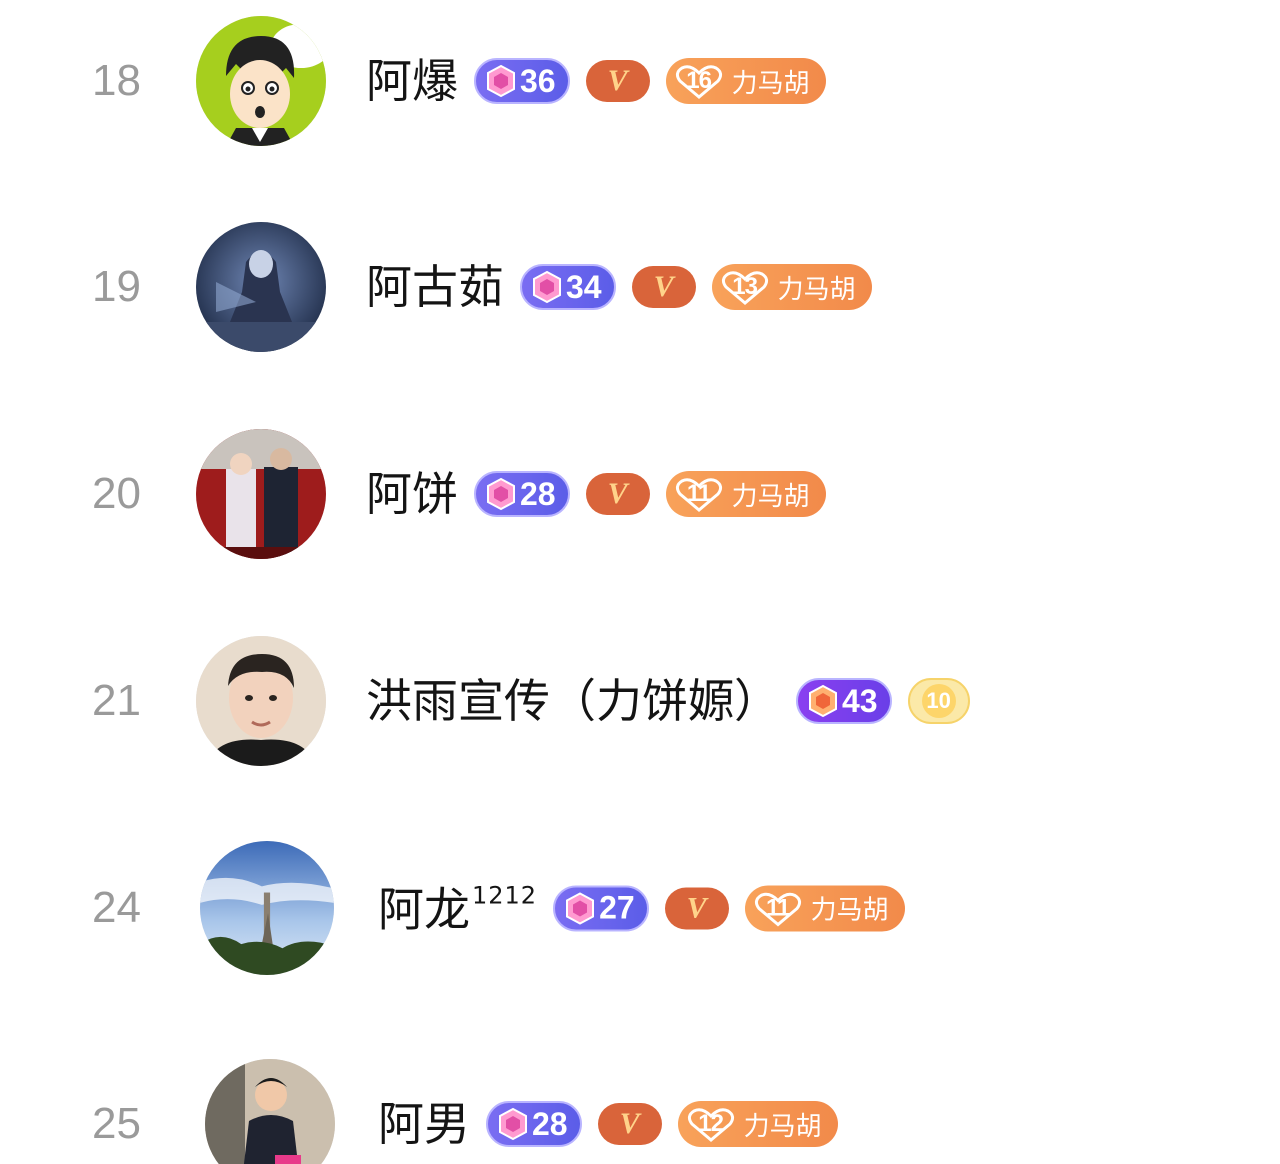 Image resolution: width=1280 pixels, height=1164 pixels. What do you see at coordinates (435, 287) in the screenshot?
I see `user-name: 阿古茹` at bounding box center [435, 287].